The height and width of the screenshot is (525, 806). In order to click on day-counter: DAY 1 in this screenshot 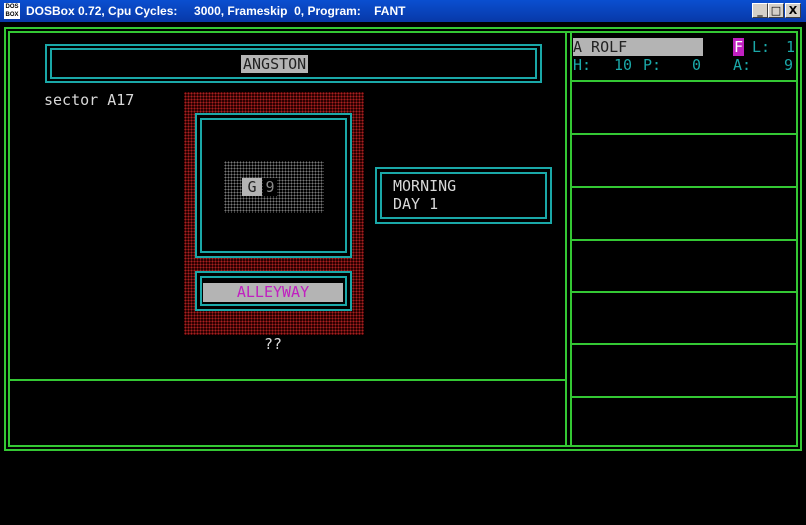, I will do `click(416, 204)`.